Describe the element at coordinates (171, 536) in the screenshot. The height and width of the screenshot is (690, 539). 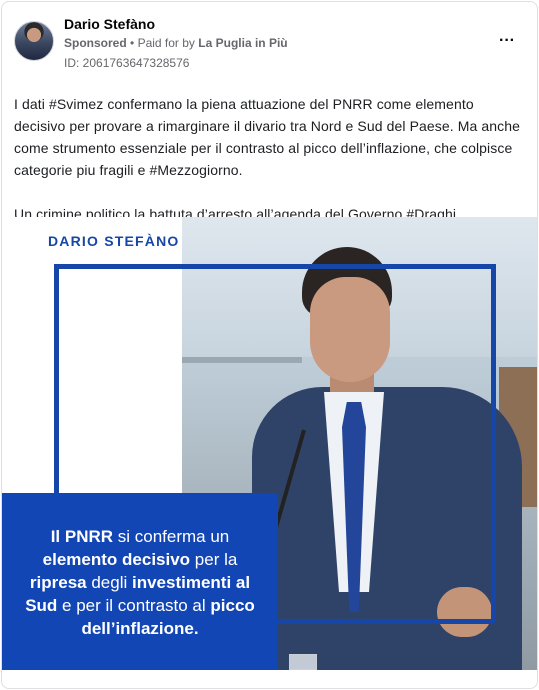
I see `headline-segment: si conferma un` at that location.